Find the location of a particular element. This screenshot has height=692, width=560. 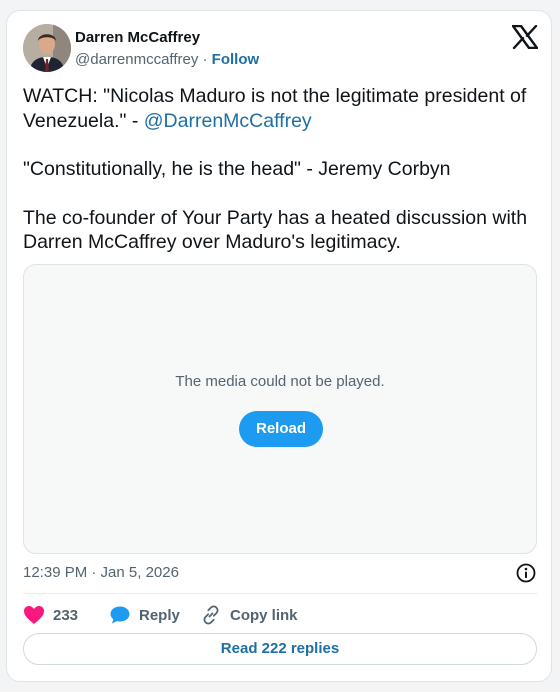

author-handle-row: @darrenmccaffrey · Follow is located at coordinates (167, 59).